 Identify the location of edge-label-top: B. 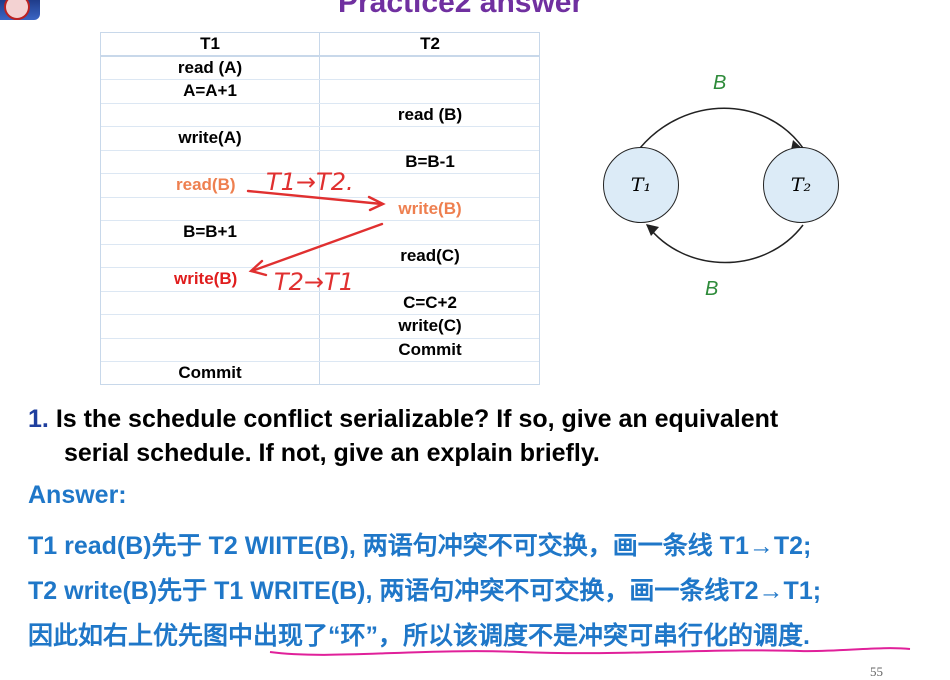
(720, 83).